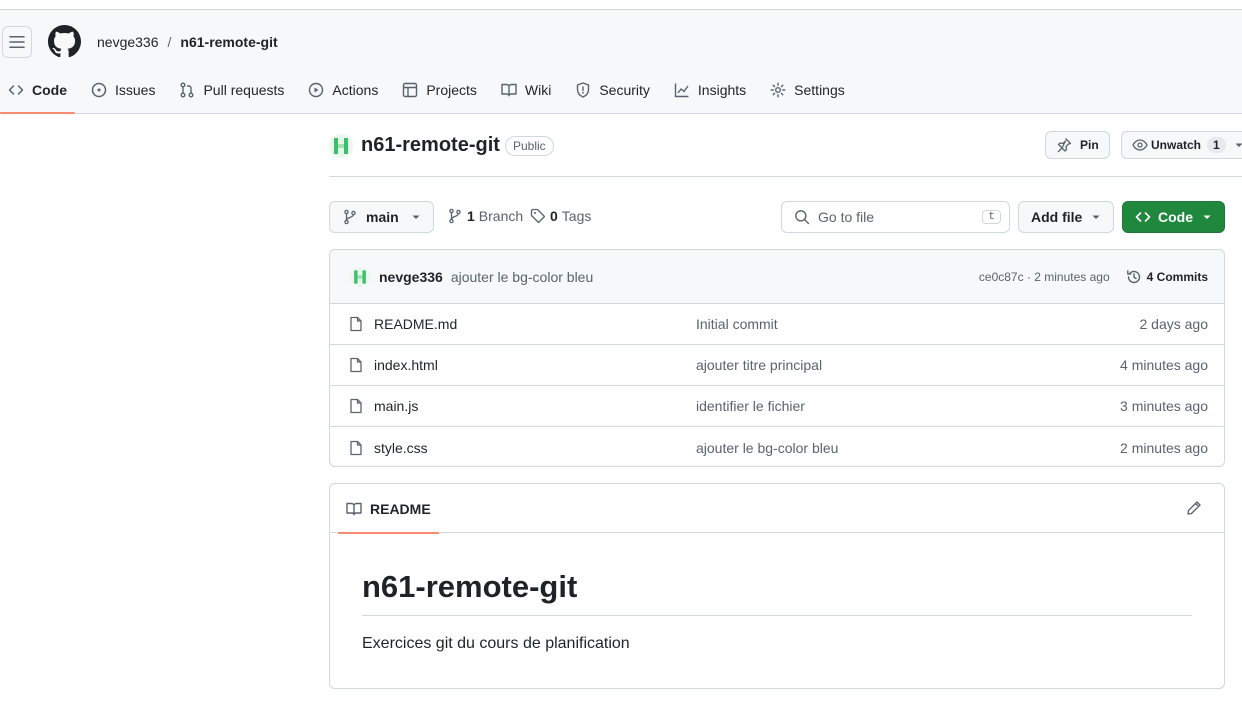 This screenshot has height=709, width=1242. What do you see at coordinates (496, 643) in the screenshot?
I see `readme-paragraph: Exercices git du cours de planification` at bounding box center [496, 643].